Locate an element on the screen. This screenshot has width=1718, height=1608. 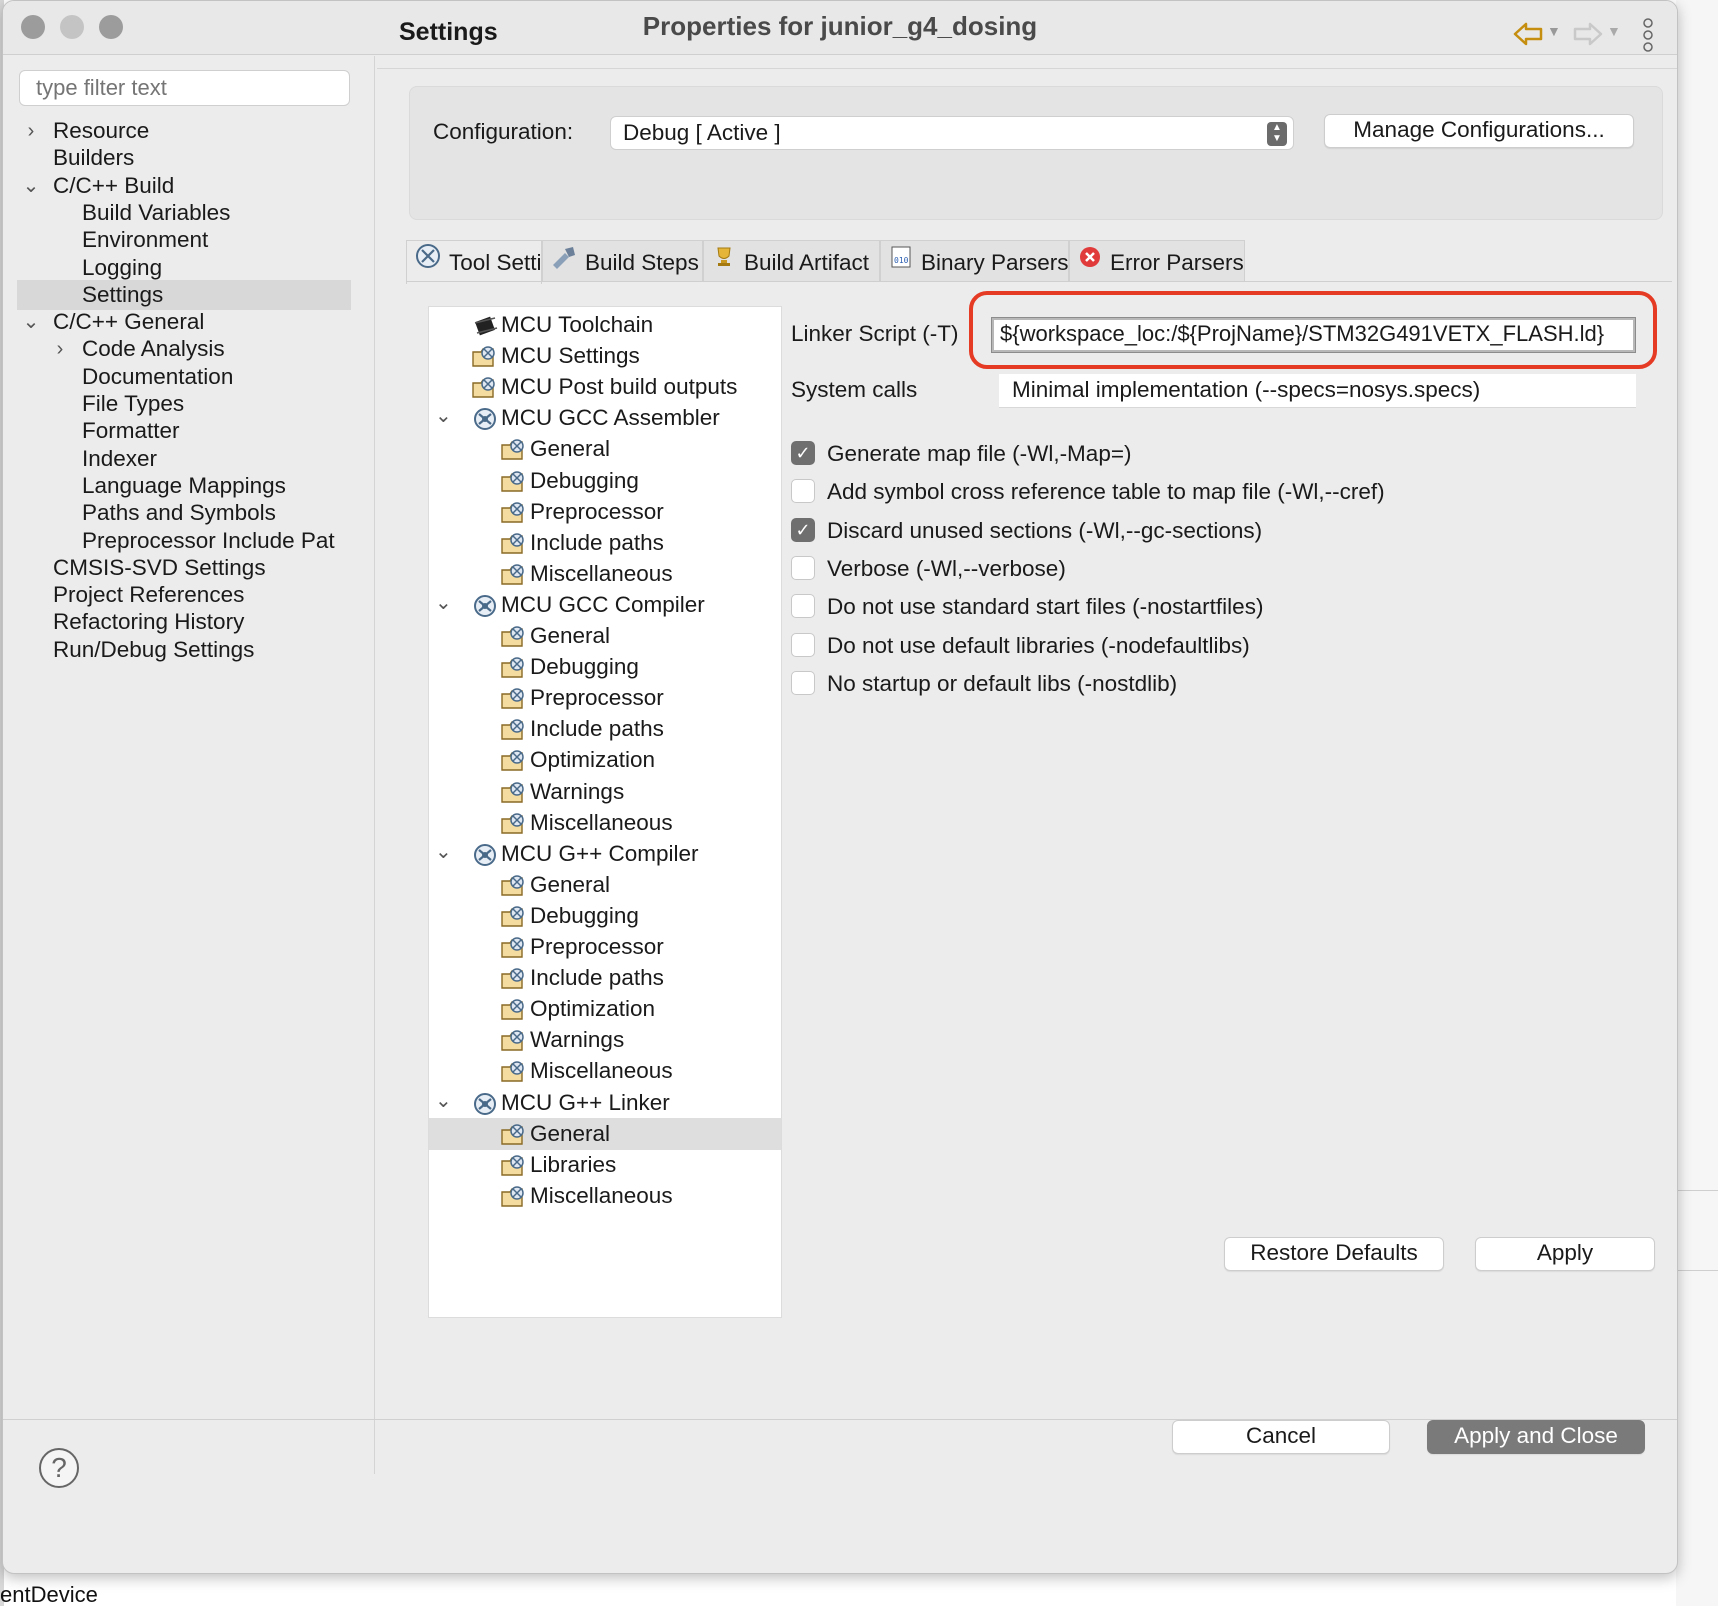
header-divider is located at coordinates (1027, 68).